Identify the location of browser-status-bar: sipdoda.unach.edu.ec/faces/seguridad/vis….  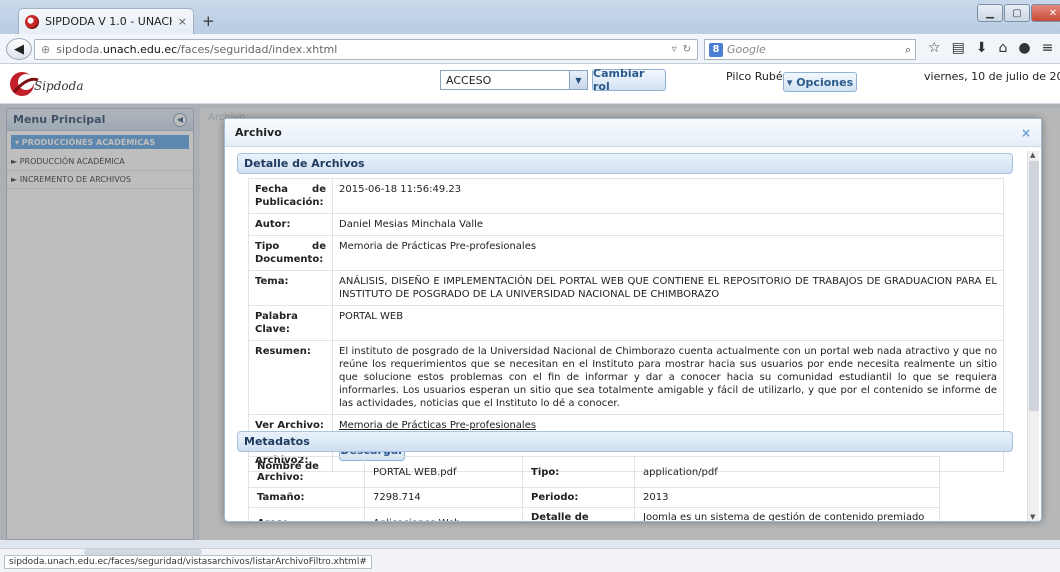
(530, 560).